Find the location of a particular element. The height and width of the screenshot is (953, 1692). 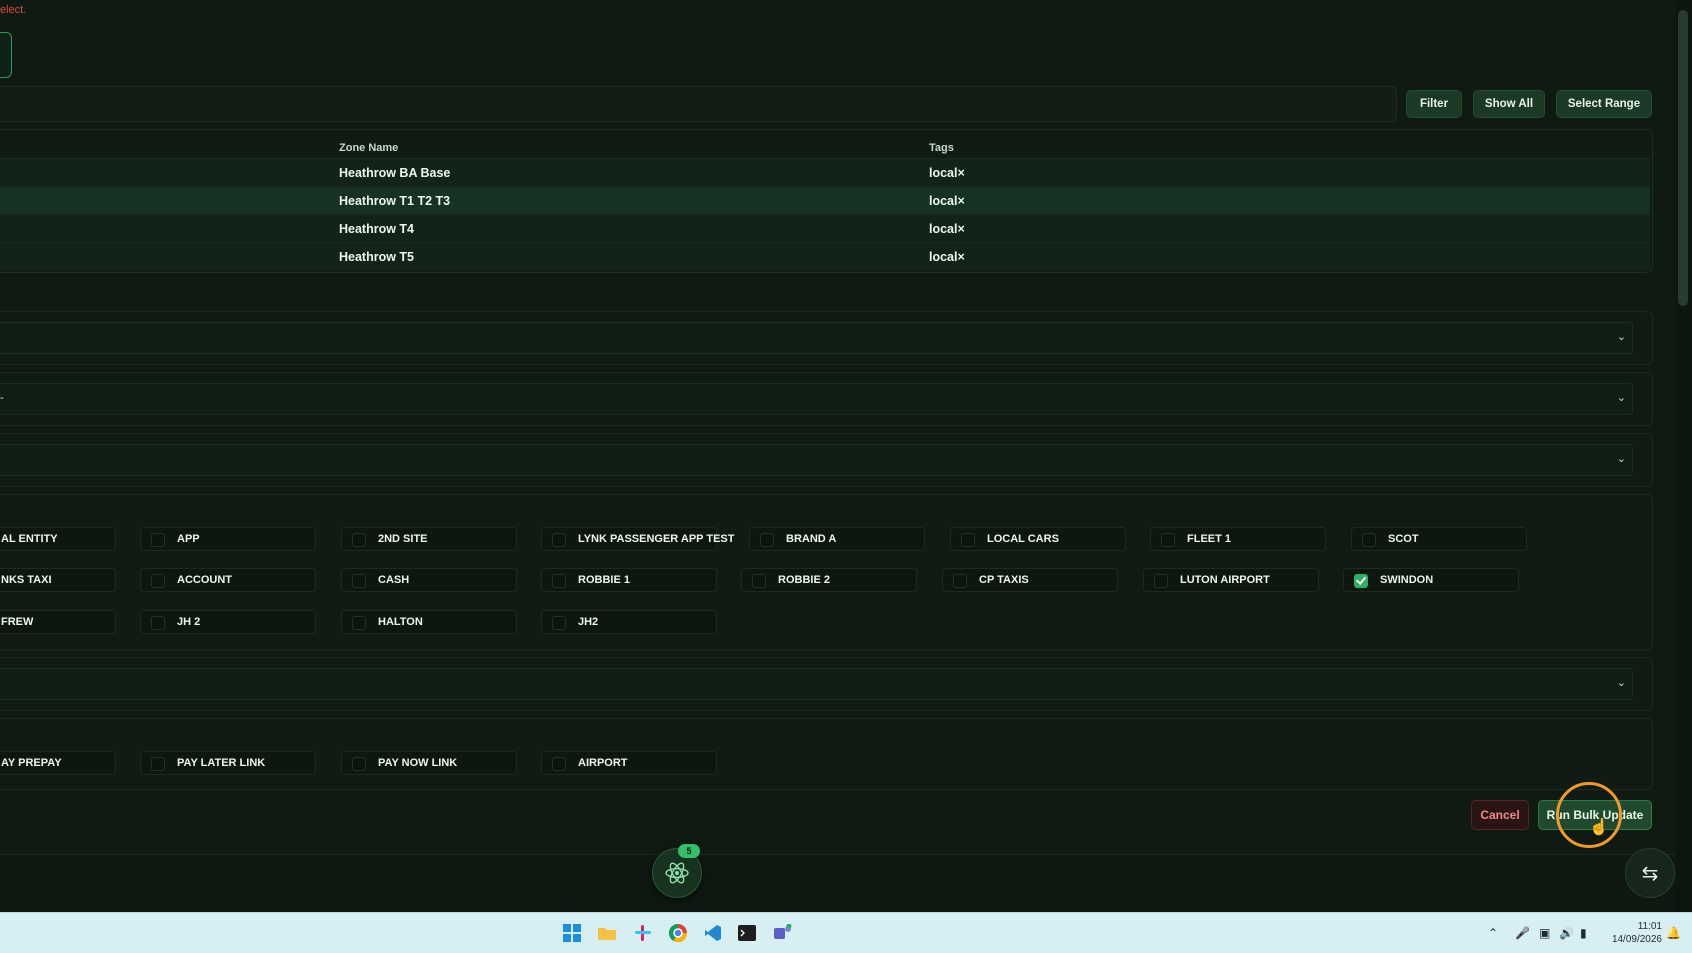

entity-checkbox: SCOT is located at coordinates (1439, 539).